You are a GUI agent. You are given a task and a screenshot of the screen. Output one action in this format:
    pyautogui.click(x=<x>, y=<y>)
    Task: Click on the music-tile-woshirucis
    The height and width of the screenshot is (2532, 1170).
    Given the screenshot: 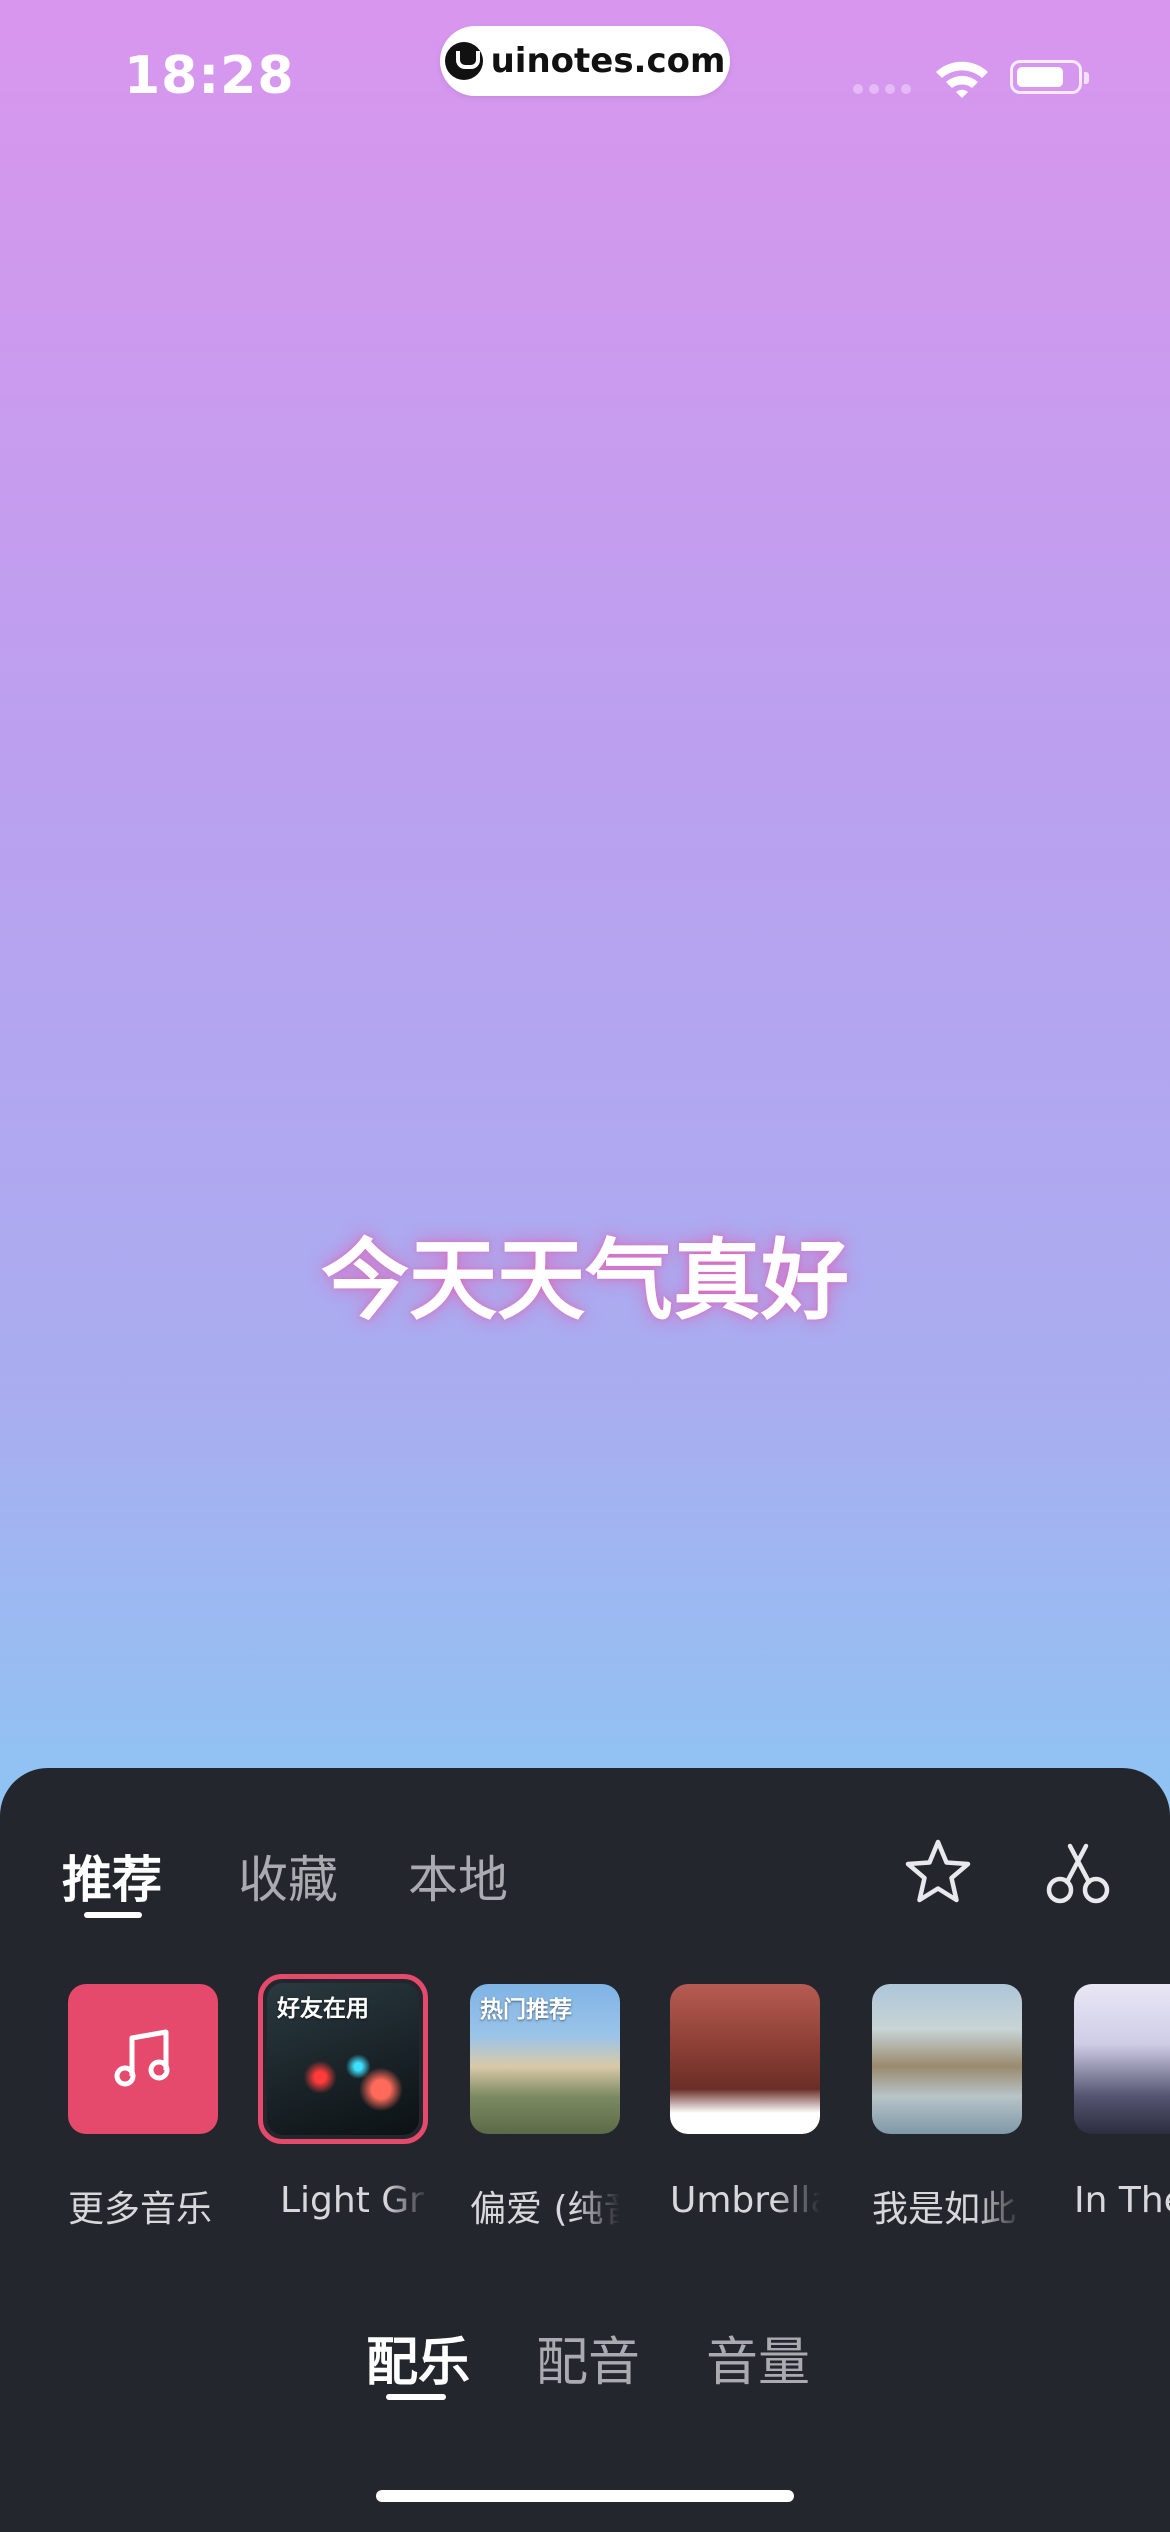 What is the action you would take?
    pyautogui.click(x=947, y=2059)
    